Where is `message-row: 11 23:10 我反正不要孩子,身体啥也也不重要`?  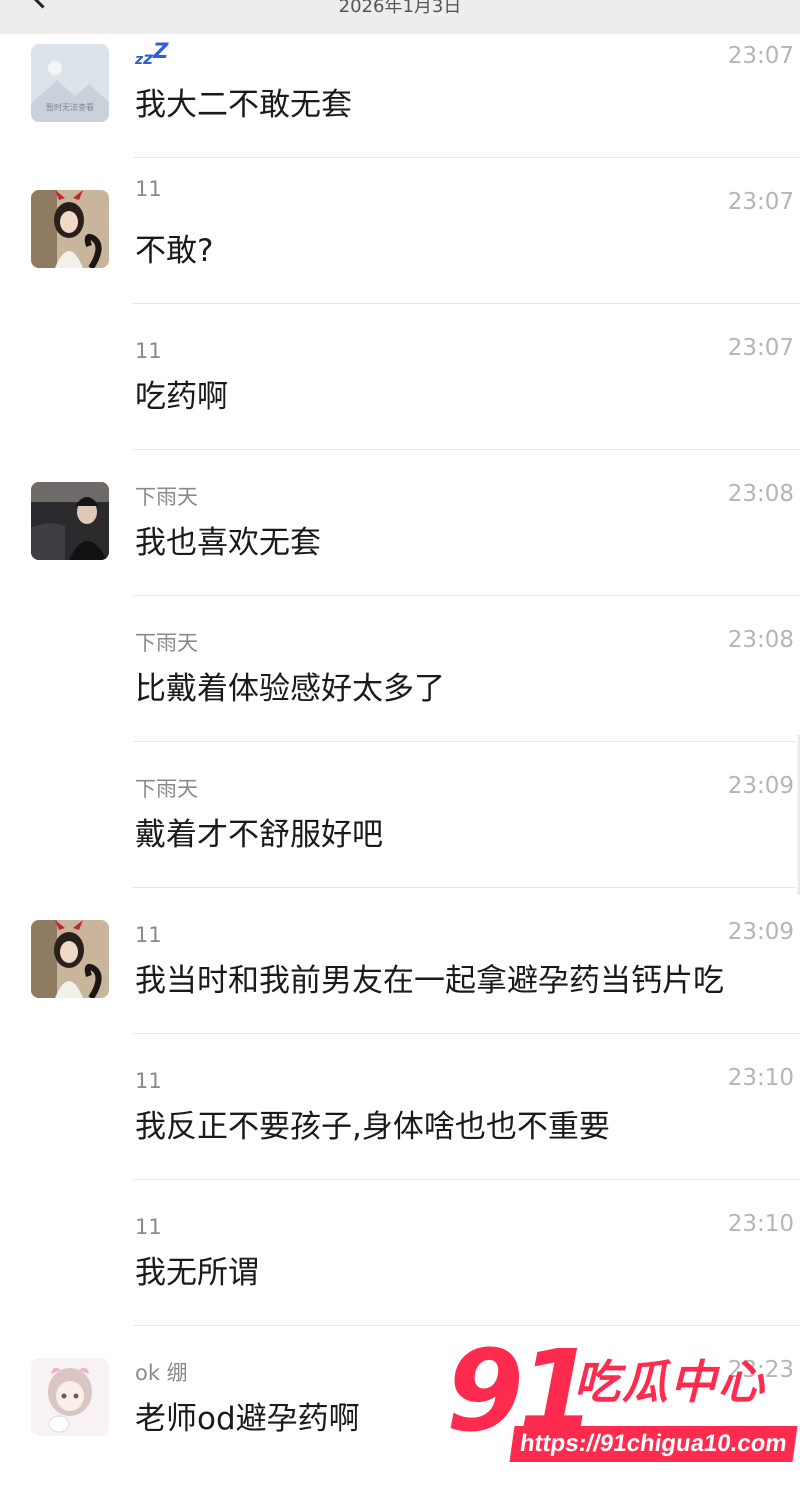
message-row: 11 23:10 我反正不要孩子,身体啥也也不重要 is located at coordinates (400, 1107).